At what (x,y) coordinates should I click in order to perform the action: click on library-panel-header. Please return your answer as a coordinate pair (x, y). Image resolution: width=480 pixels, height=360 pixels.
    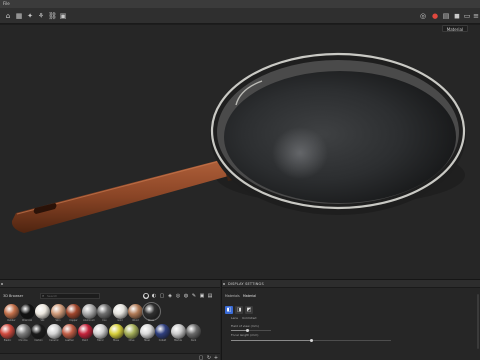
    Looking at the image, I should click on (110, 284).